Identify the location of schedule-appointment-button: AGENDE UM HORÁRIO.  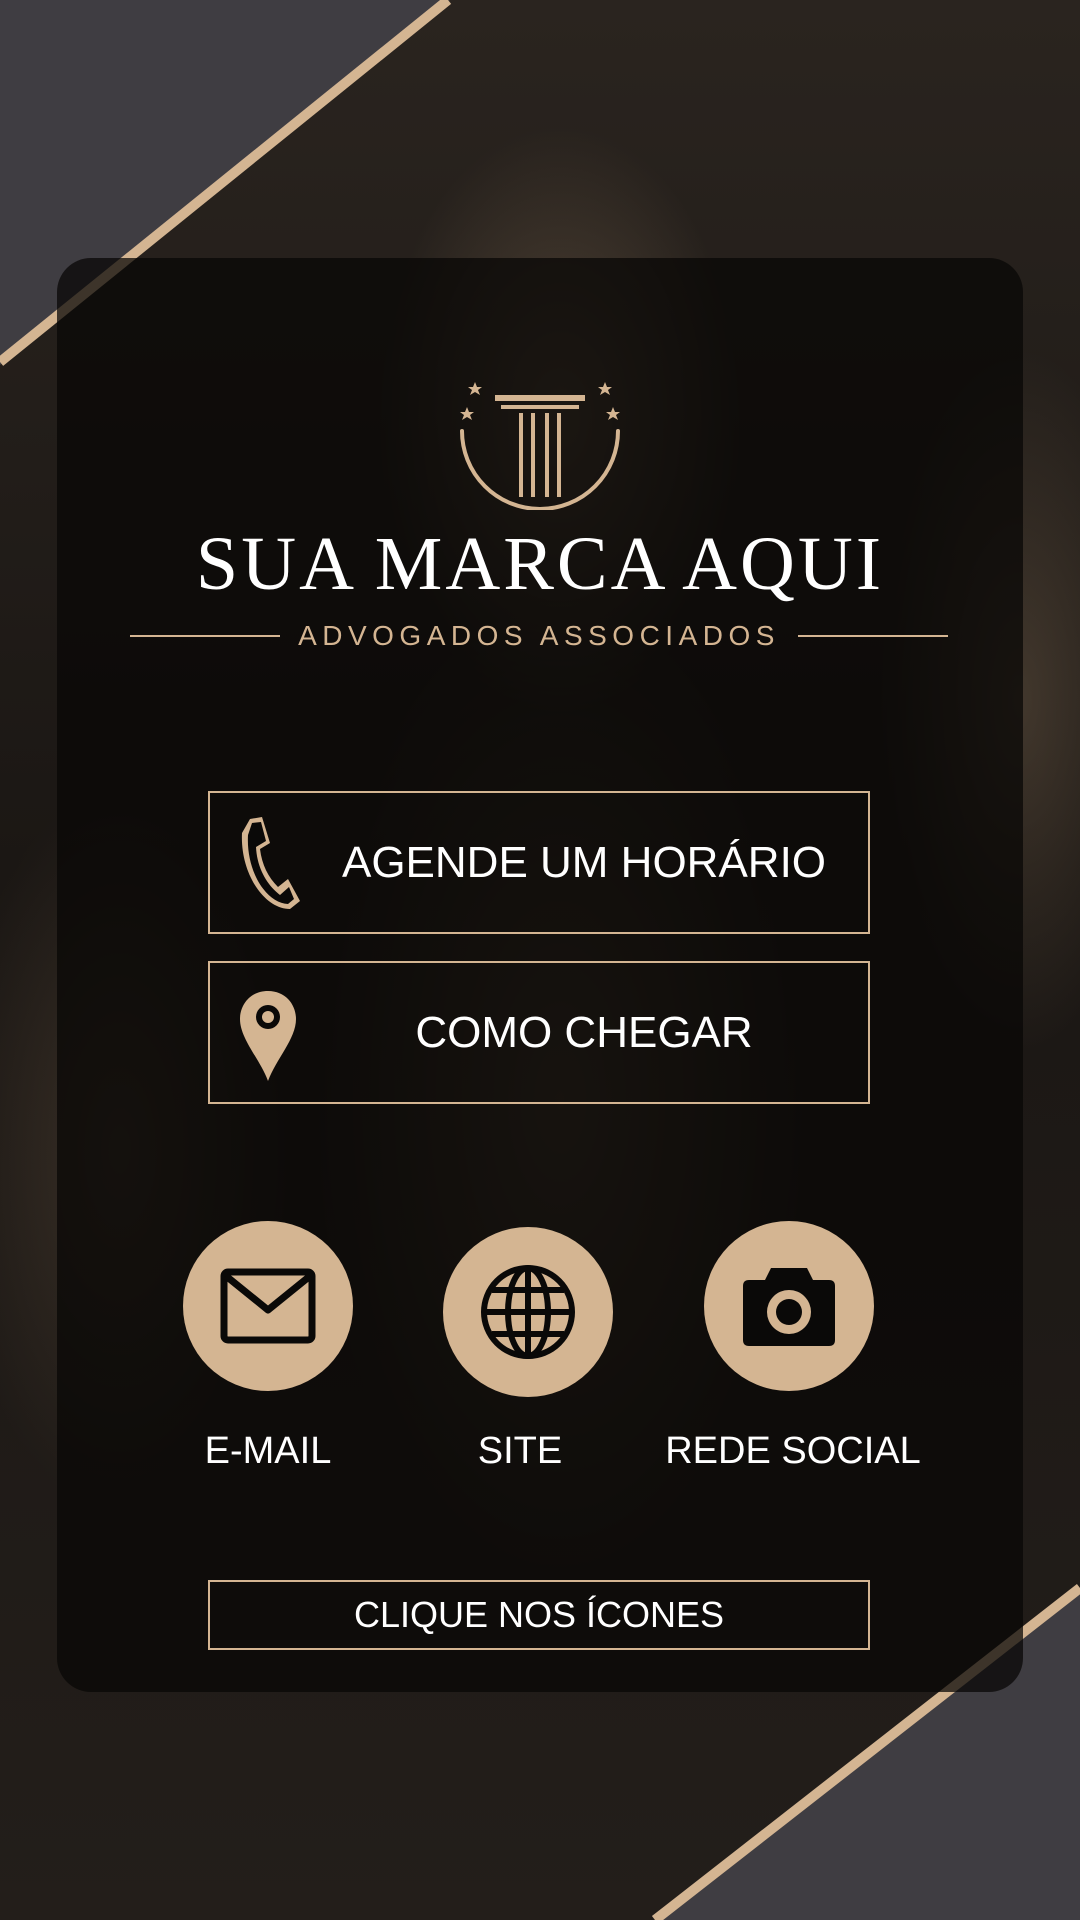
(539, 862).